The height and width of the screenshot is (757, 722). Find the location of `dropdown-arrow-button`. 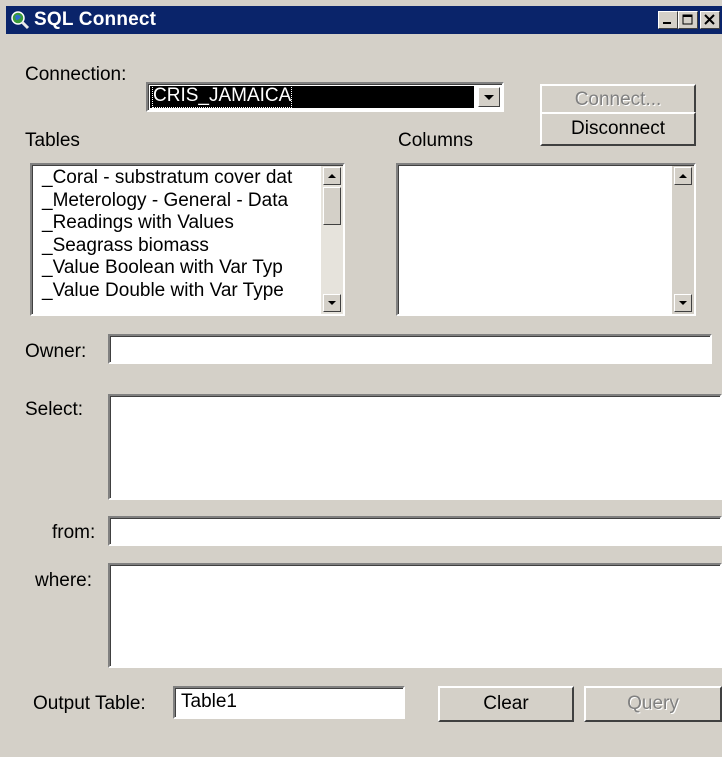

dropdown-arrow-button is located at coordinates (489, 97).